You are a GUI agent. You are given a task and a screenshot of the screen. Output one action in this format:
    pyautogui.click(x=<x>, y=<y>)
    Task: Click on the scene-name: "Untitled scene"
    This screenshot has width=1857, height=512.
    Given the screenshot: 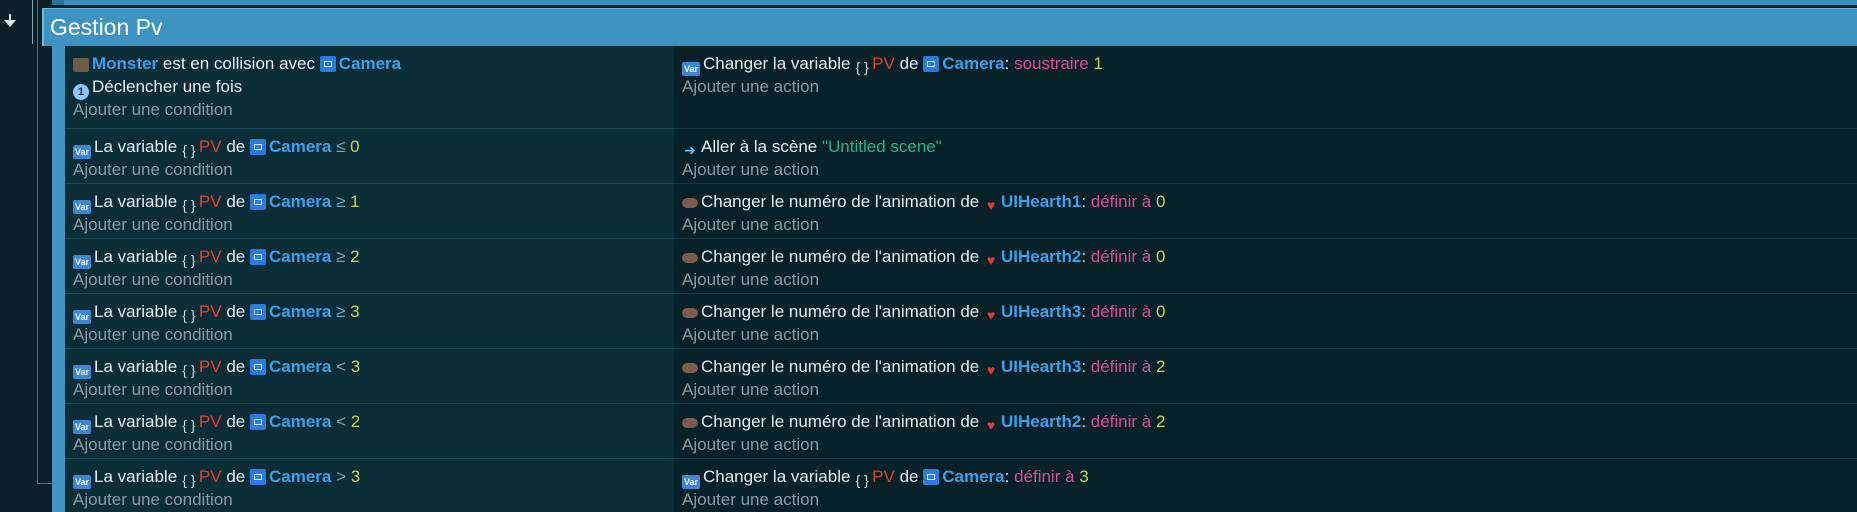 What is the action you would take?
    pyautogui.click(x=882, y=146)
    